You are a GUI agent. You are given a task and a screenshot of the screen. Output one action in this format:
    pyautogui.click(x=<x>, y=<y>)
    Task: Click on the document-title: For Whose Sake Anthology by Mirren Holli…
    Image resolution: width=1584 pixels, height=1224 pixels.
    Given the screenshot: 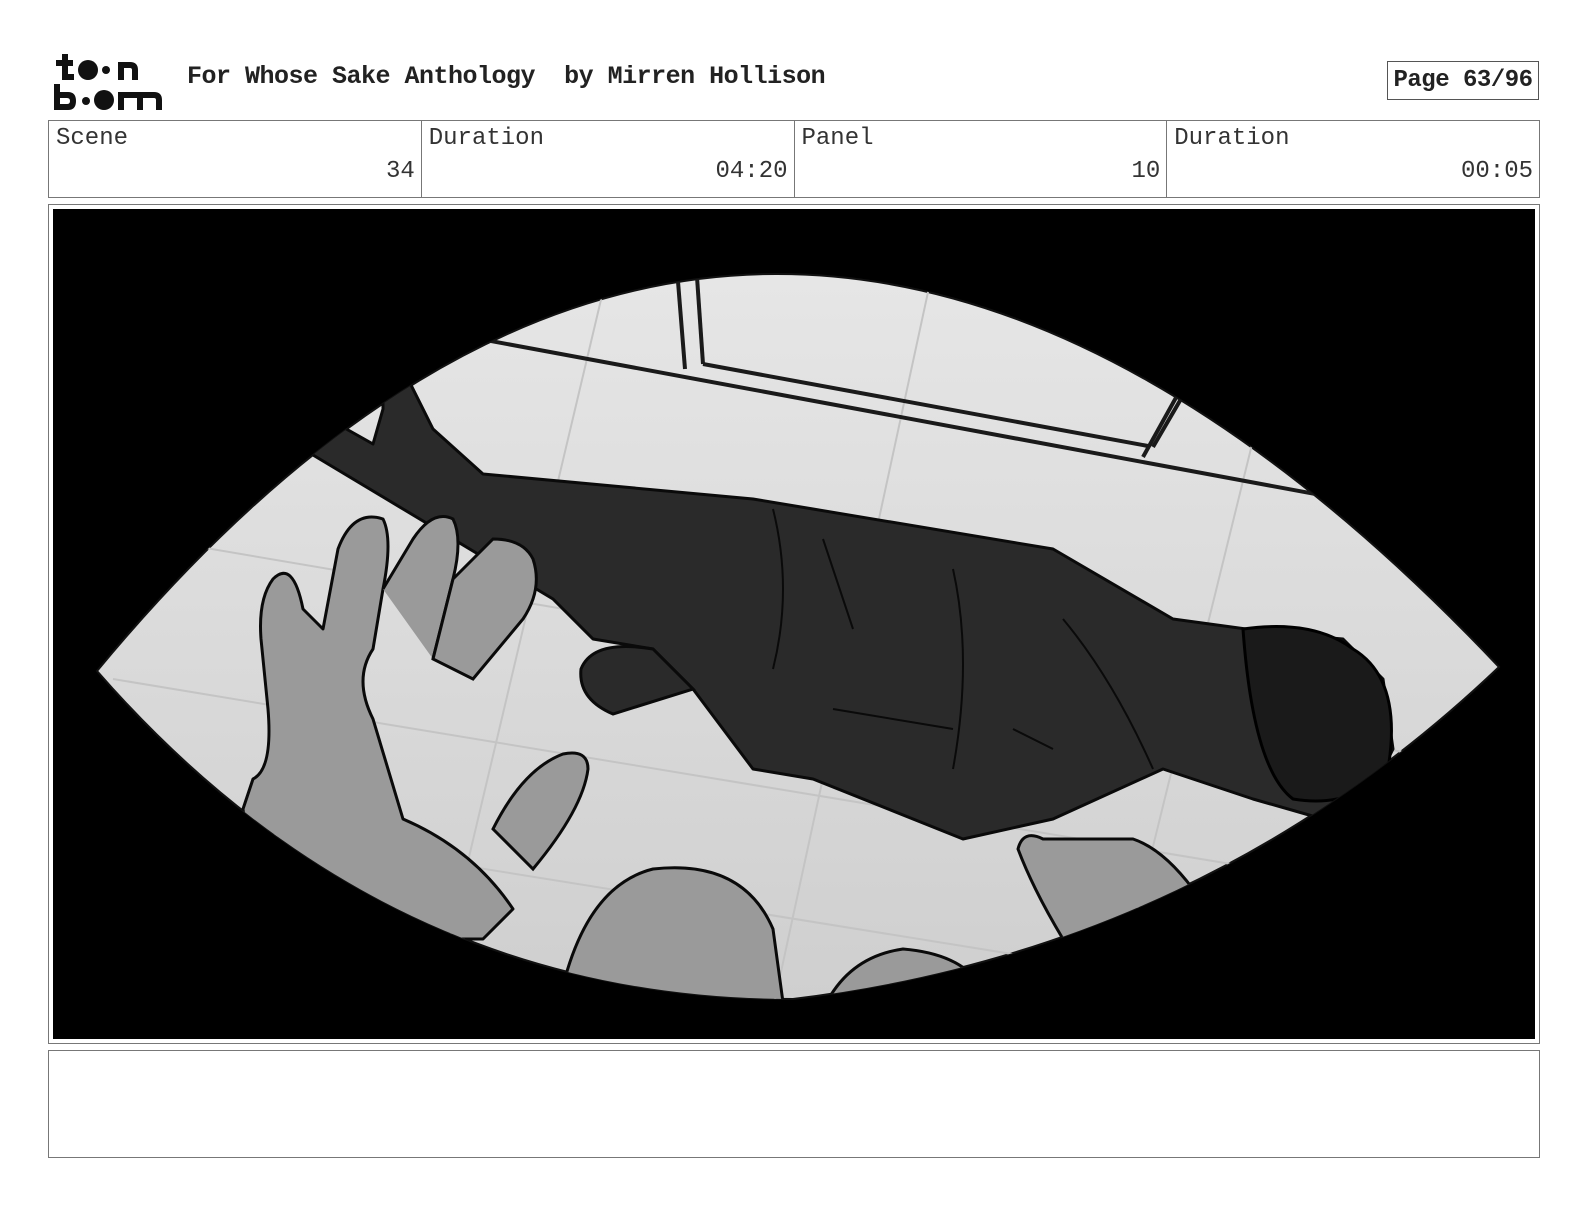 What is the action you would take?
    pyautogui.click(x=506, y=76)
    